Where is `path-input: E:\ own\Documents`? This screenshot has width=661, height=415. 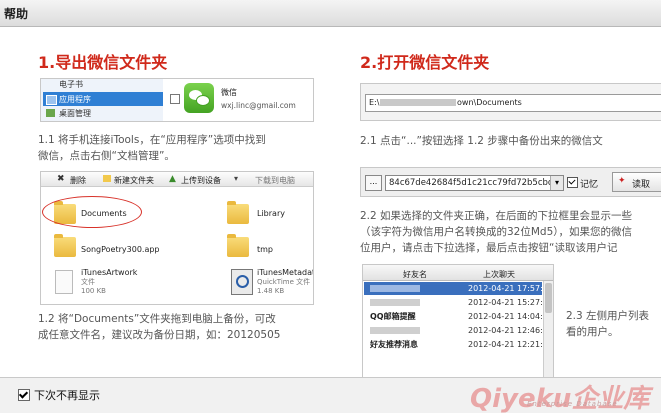
path-input: E:\ own\Documents is located at coordinates (513, 103).